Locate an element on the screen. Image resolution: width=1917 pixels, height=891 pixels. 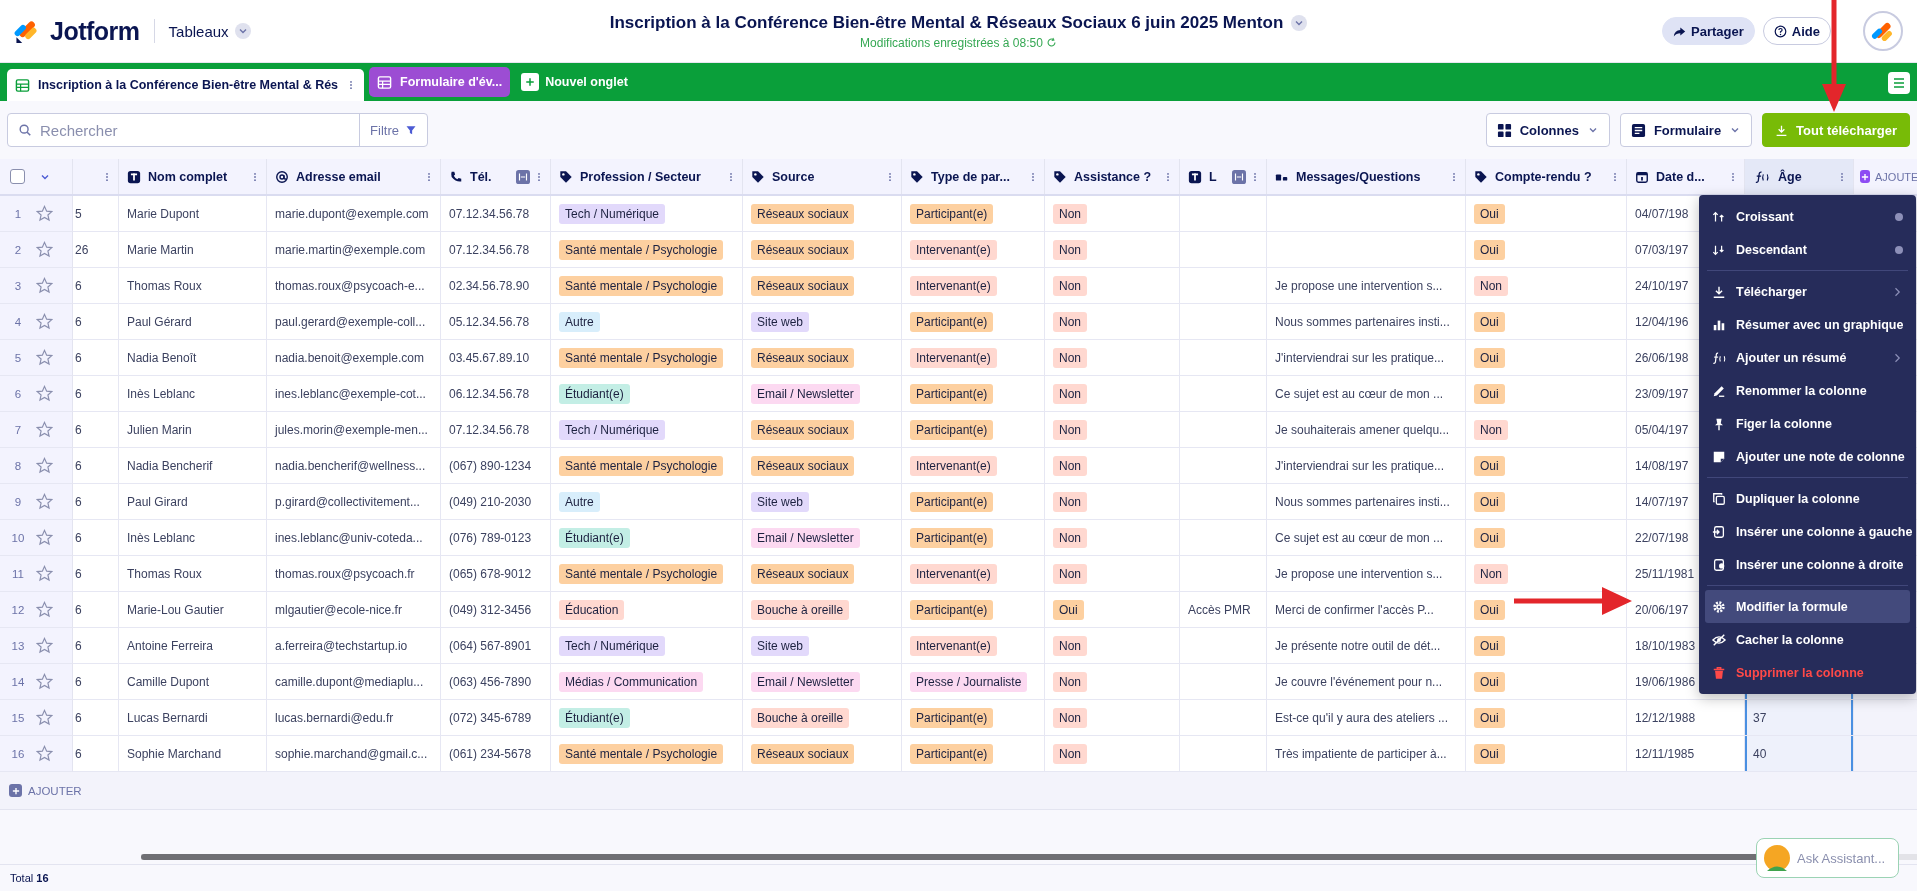
title-dropdown is located at coordinates (1299, 22).